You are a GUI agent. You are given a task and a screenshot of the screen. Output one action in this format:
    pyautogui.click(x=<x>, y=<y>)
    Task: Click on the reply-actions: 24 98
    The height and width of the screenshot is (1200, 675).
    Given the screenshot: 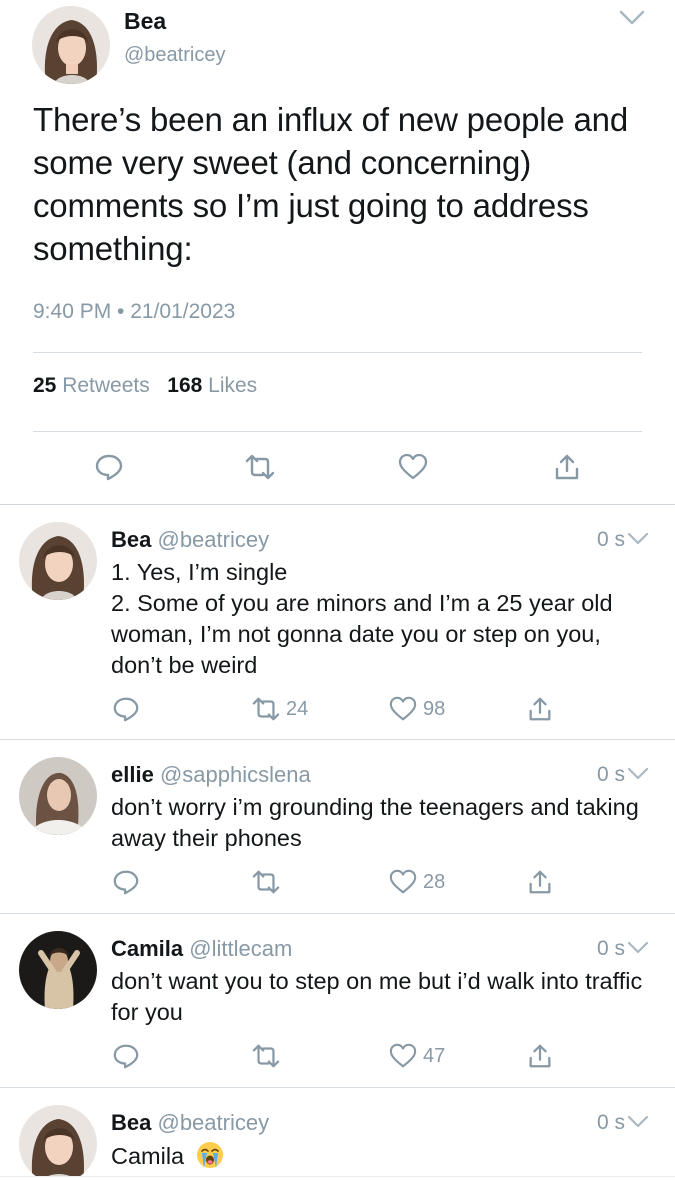 What is the action you would take?
    pyautogui.click(x=337, y=709)
    